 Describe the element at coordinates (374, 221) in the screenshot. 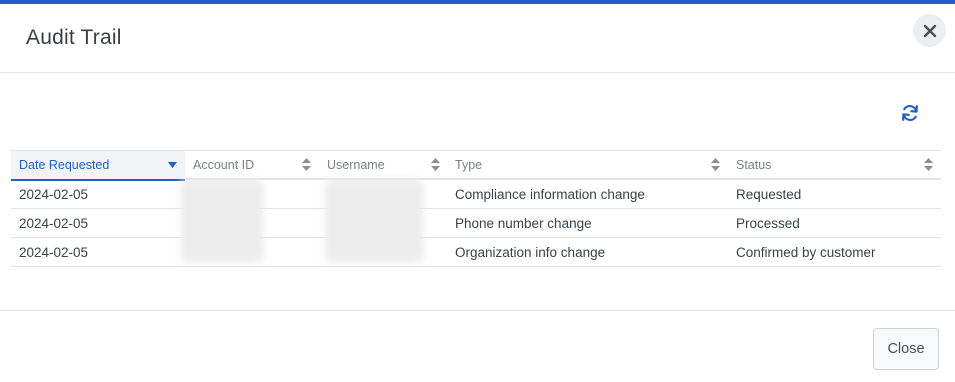

I see `redacted-username-block` at that location.